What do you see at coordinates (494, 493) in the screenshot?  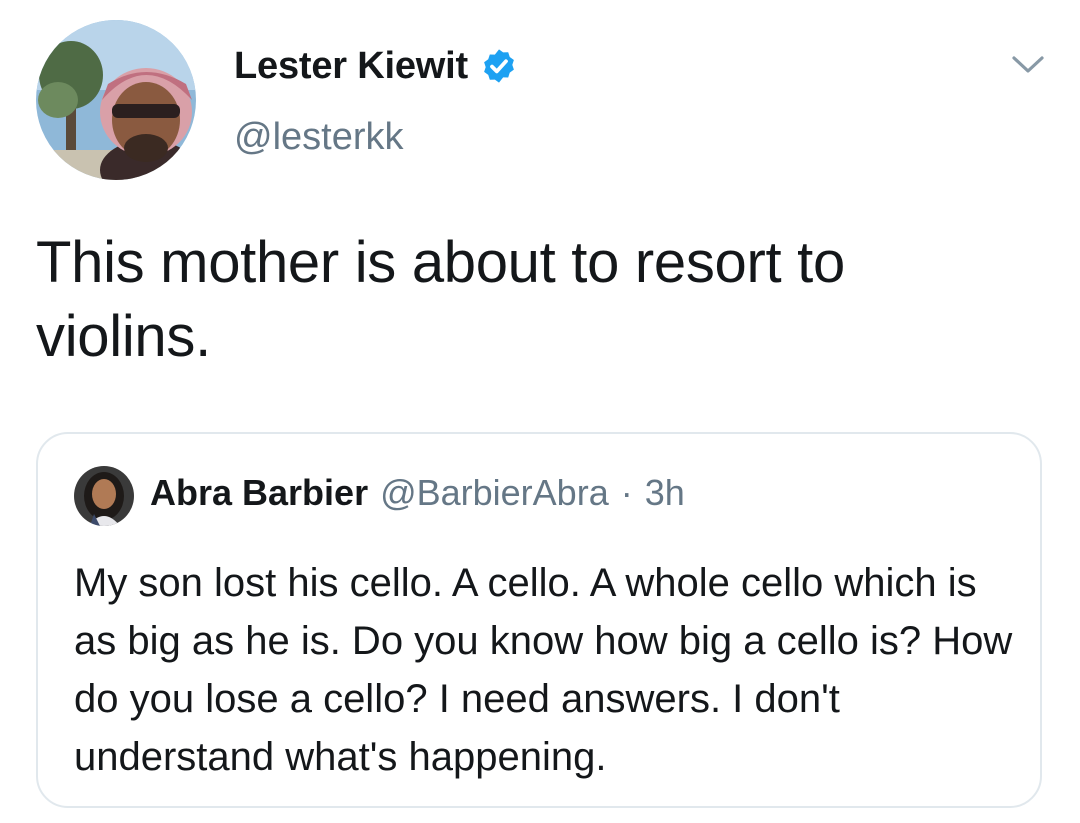 I see `quoted-author-handle: @BarbierAbra` at bounding box center [494, 493].